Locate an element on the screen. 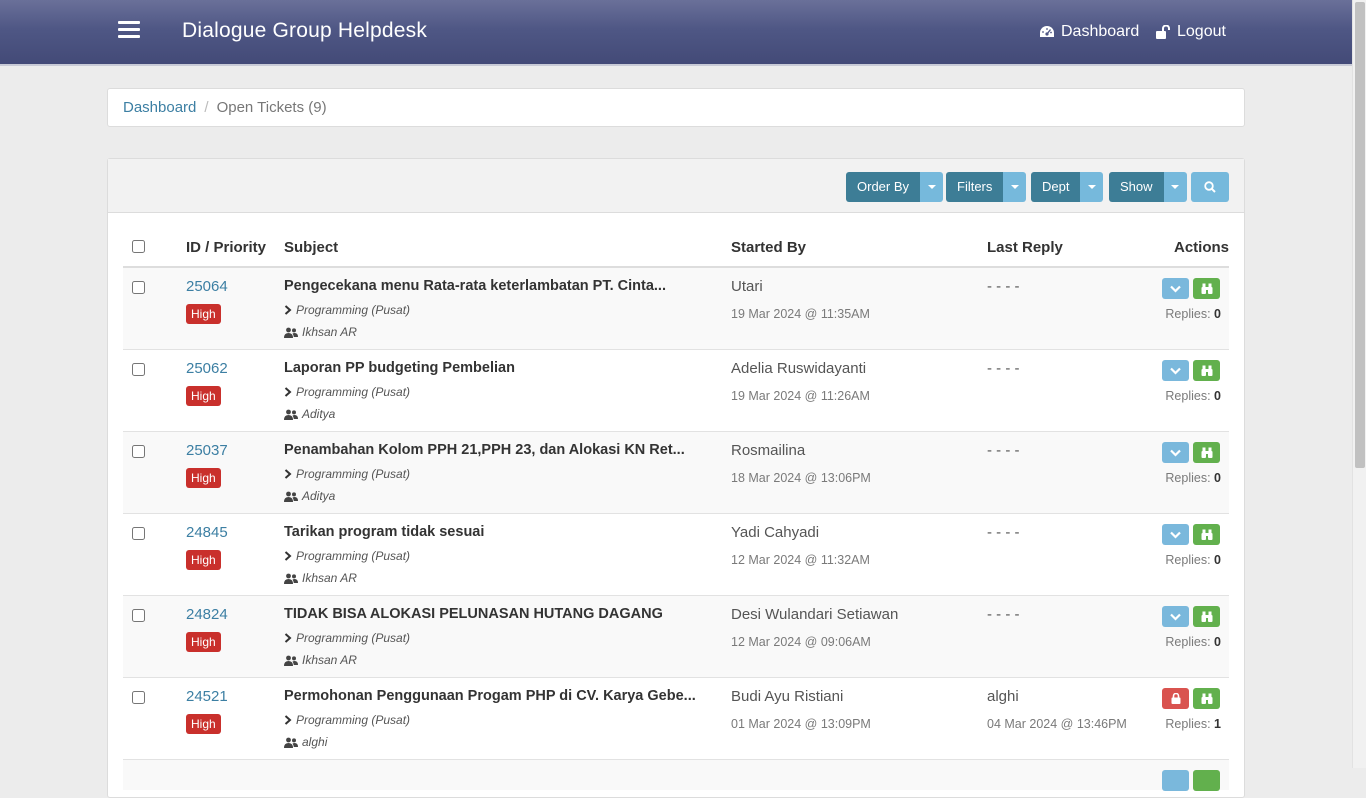 The height and width of the screenshot is (798, 1366). tachometer-icon is located at coordinates (1047, 31).